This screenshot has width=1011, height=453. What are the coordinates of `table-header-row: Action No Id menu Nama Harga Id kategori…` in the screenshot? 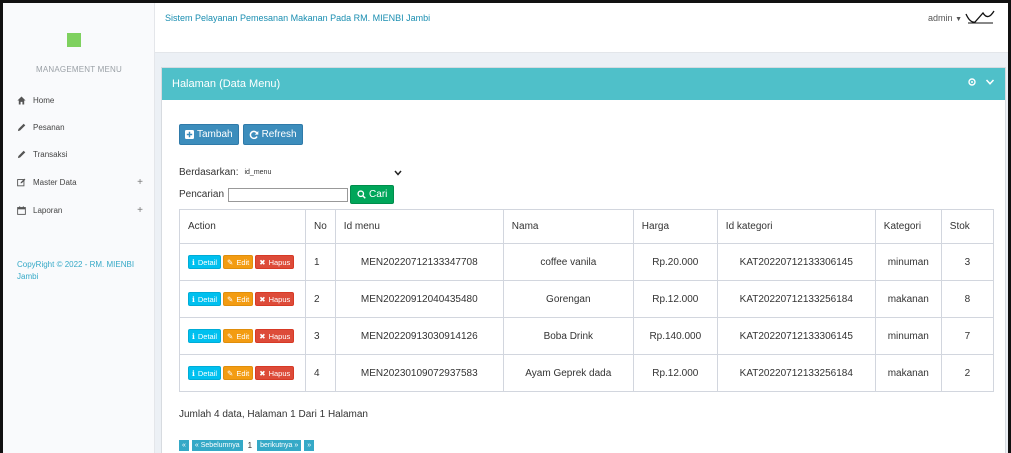 It's located at (587, 226).